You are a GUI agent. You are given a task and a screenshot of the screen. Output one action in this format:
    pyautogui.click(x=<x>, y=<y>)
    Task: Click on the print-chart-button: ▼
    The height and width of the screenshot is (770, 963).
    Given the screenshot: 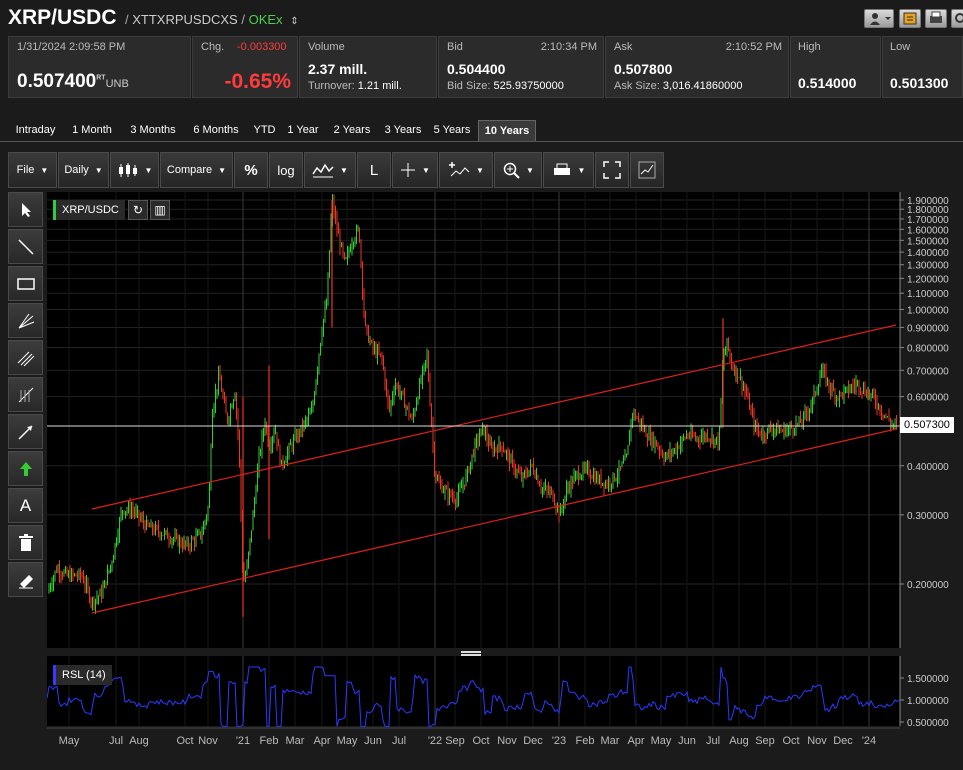 What is the action you would take?
    pyautogui.click(x=568, y=170)
    